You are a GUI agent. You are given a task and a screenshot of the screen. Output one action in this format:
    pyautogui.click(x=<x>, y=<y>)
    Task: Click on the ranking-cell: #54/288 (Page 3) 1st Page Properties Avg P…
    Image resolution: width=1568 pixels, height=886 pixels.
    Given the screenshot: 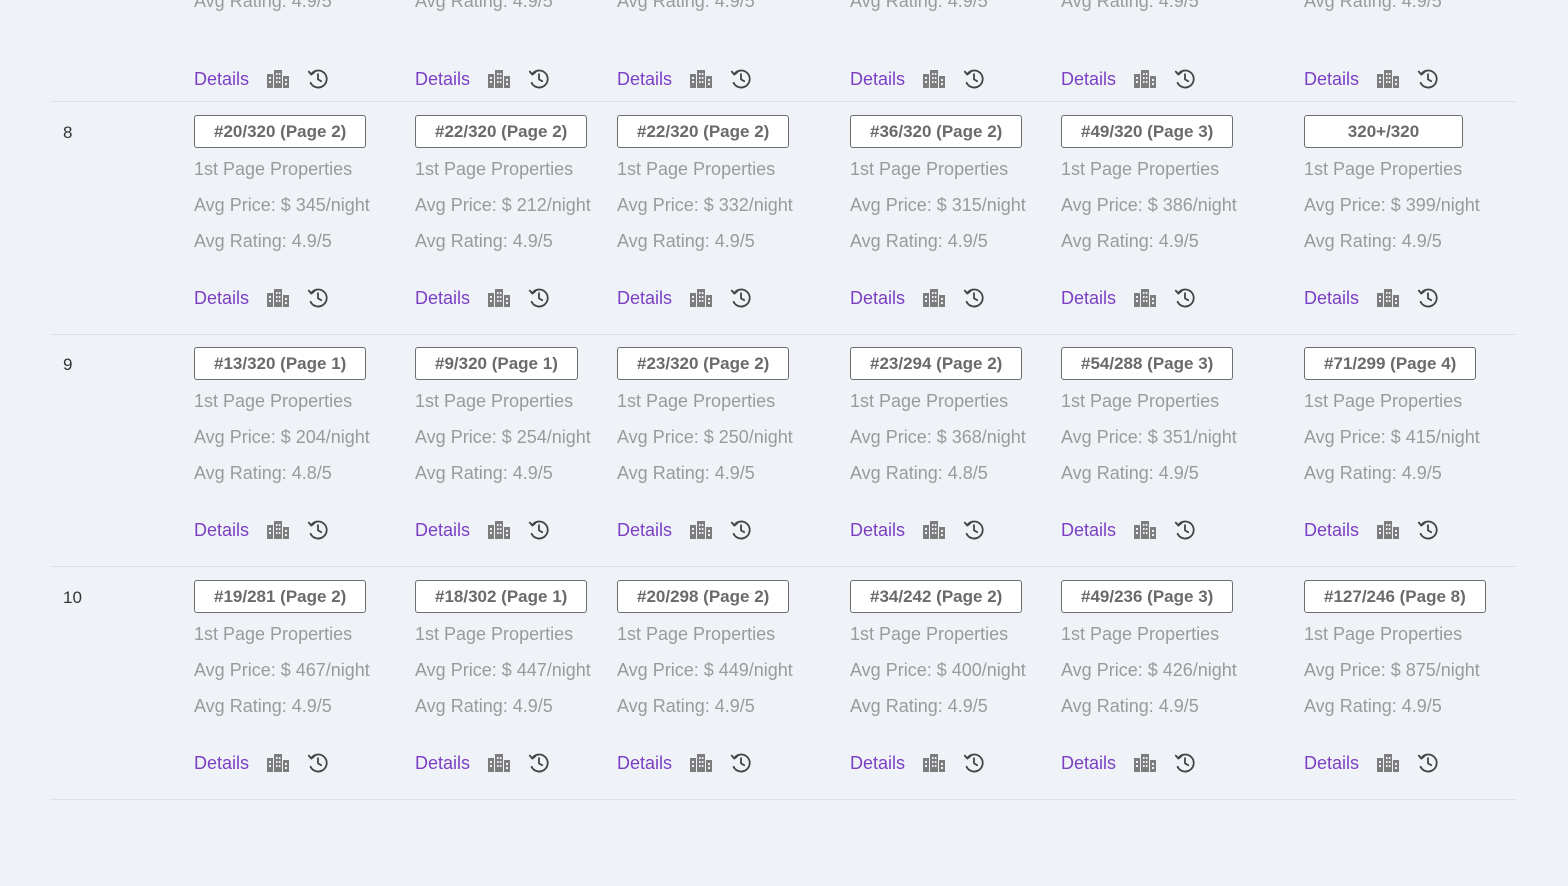 What is the action you would take?
    pyautogui.click(x=1149, y=443)
    